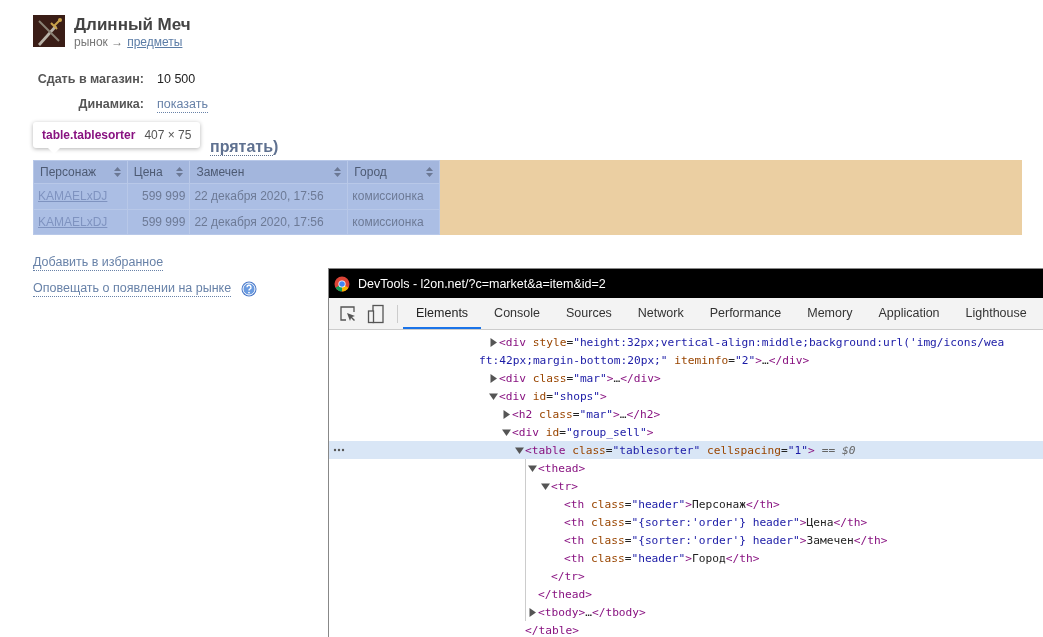  I want to click on code-line: <div style="height:32px;vertical-align:middle;background:url('img/icons/wea, so click(752, 342).